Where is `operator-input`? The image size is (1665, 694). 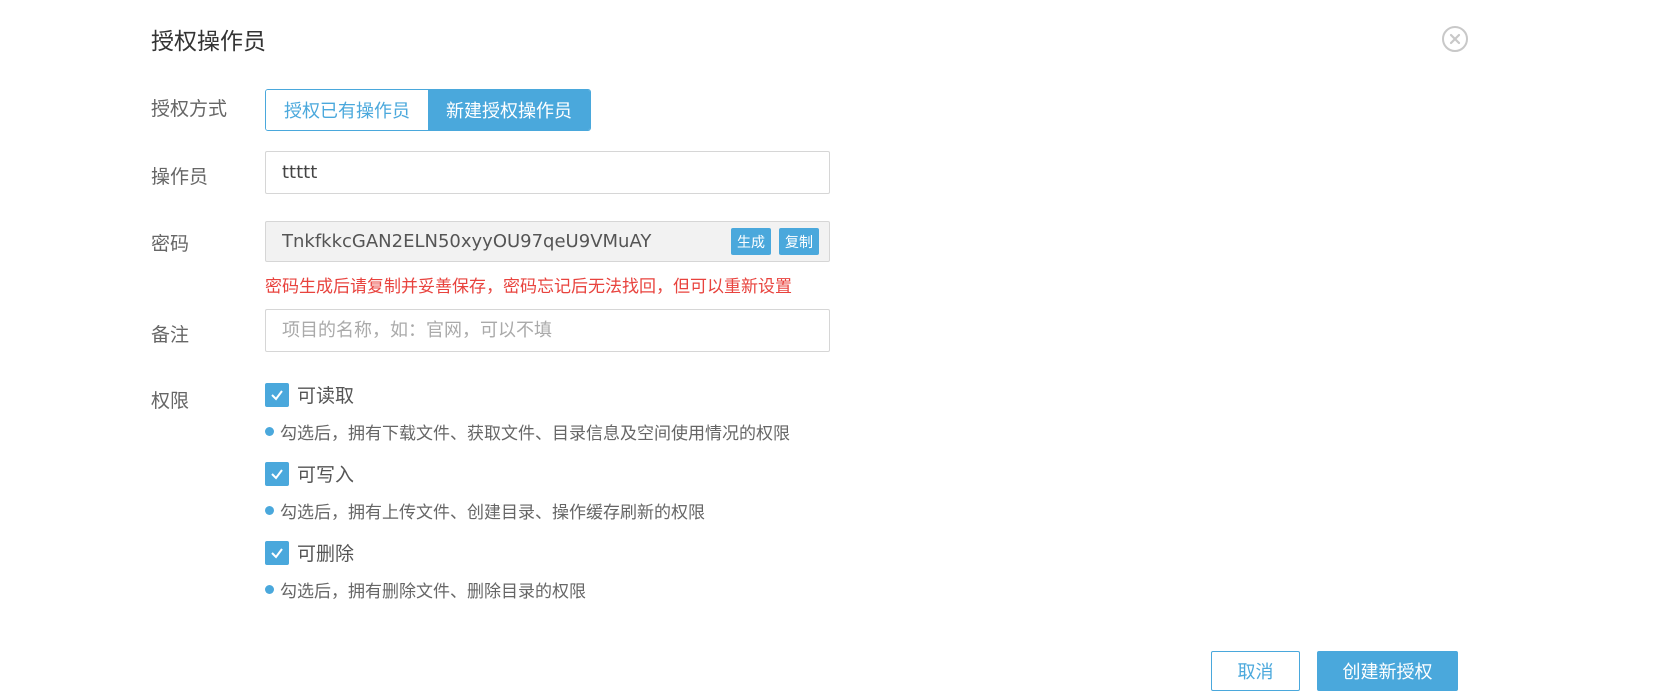
operator-input is located at coordinates (547, 172).